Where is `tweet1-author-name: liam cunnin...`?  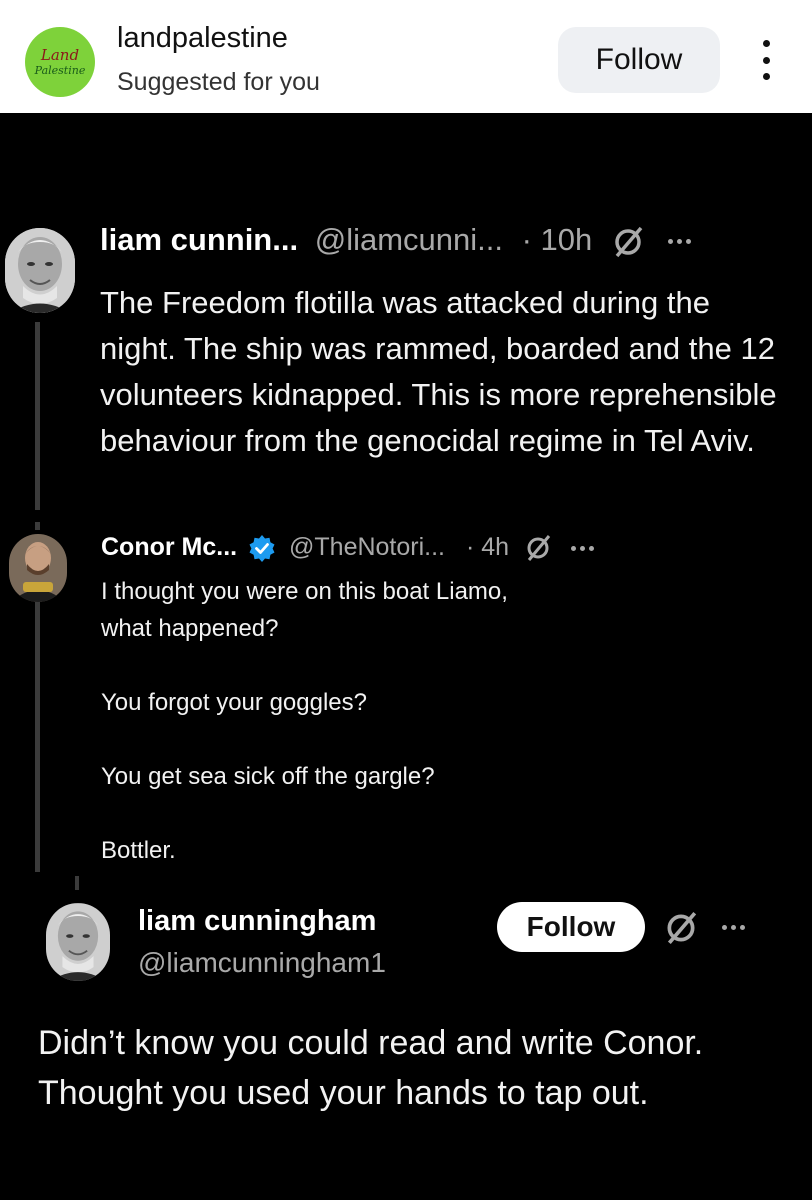
tweet1-author-name: liam cunnin... is located at coordinates (199, 239).